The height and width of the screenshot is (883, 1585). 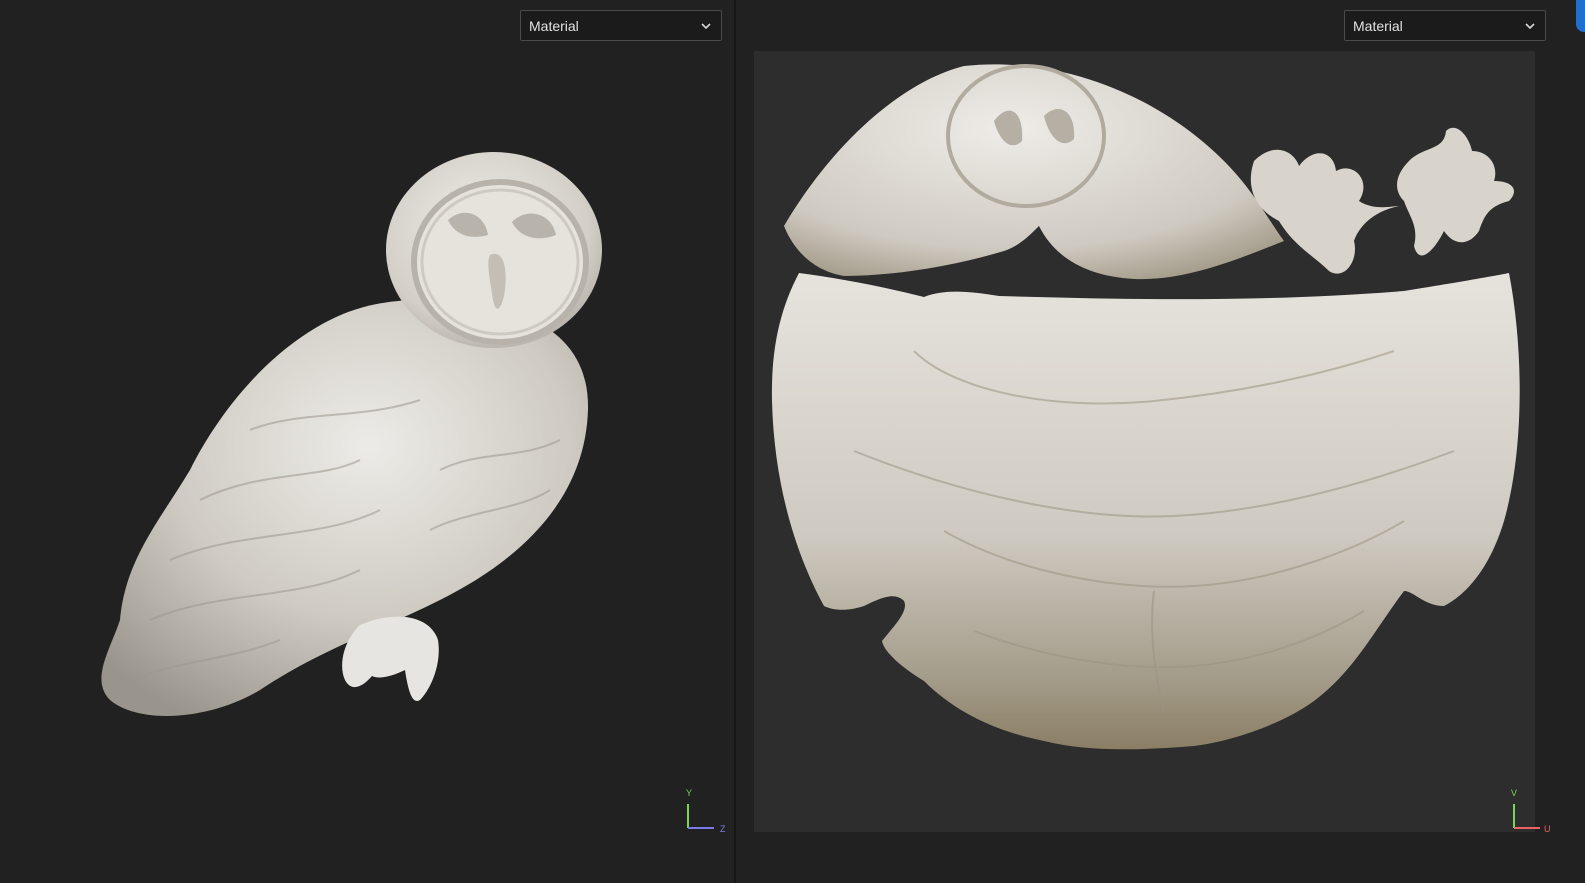 I want to click on chevron-down-icon, so click(x=1530, y=26).